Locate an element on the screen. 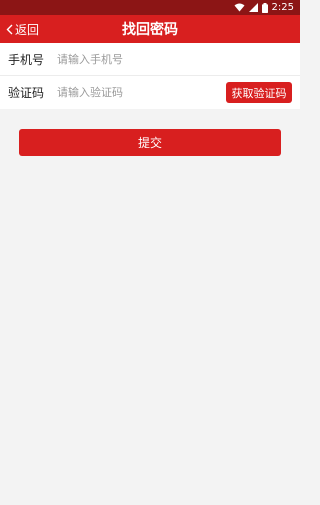  cell-signal-icon is located at coordinates (253, 7).